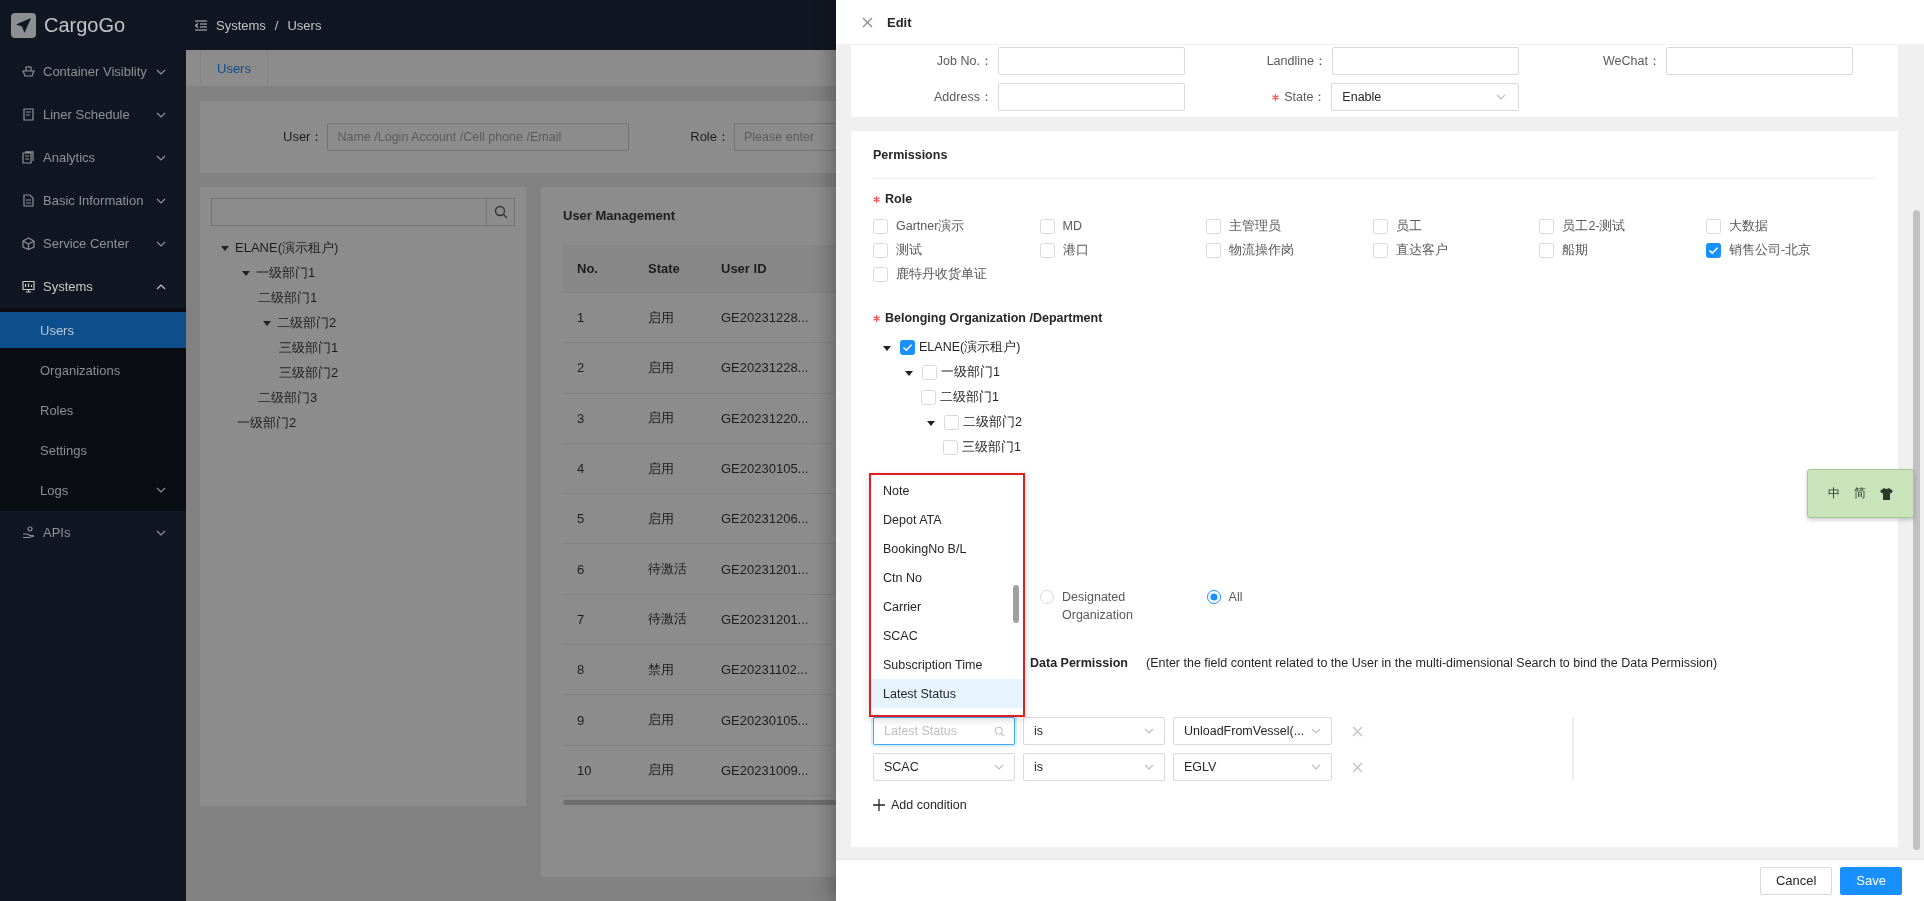  What do you see at coordinates (93, 243) in the screenshot?
I see `sidebar-item: Service Center` at bounding box center [93, 243].